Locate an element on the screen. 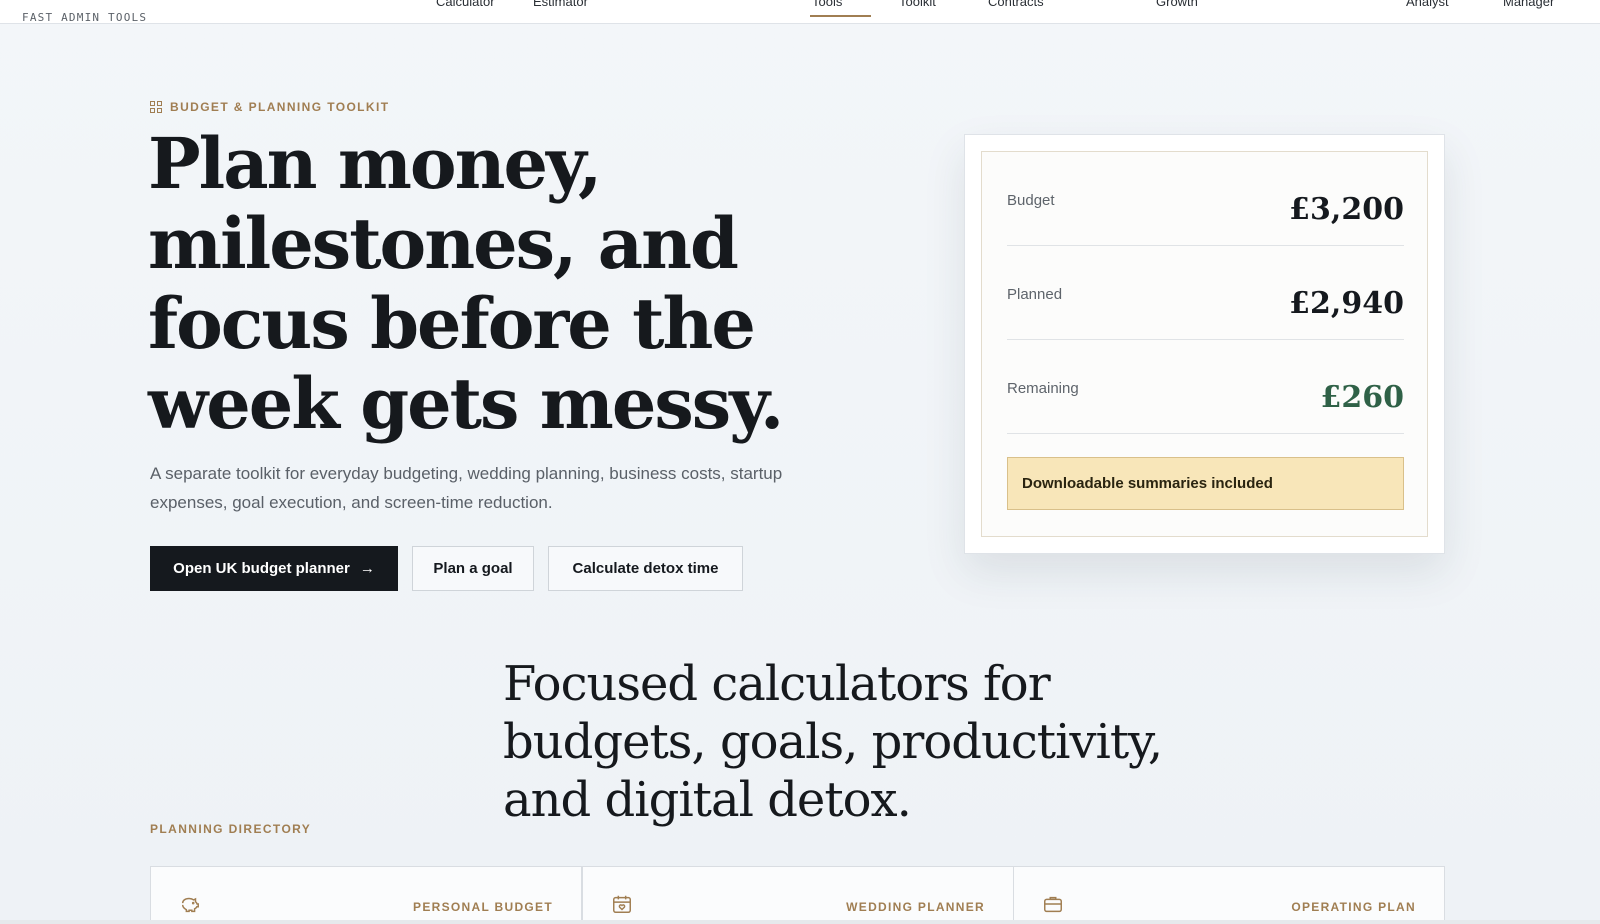  hero-eyebrow: BUDGET & PLANNING TOOLKIT is located at coordinates (269, 107).